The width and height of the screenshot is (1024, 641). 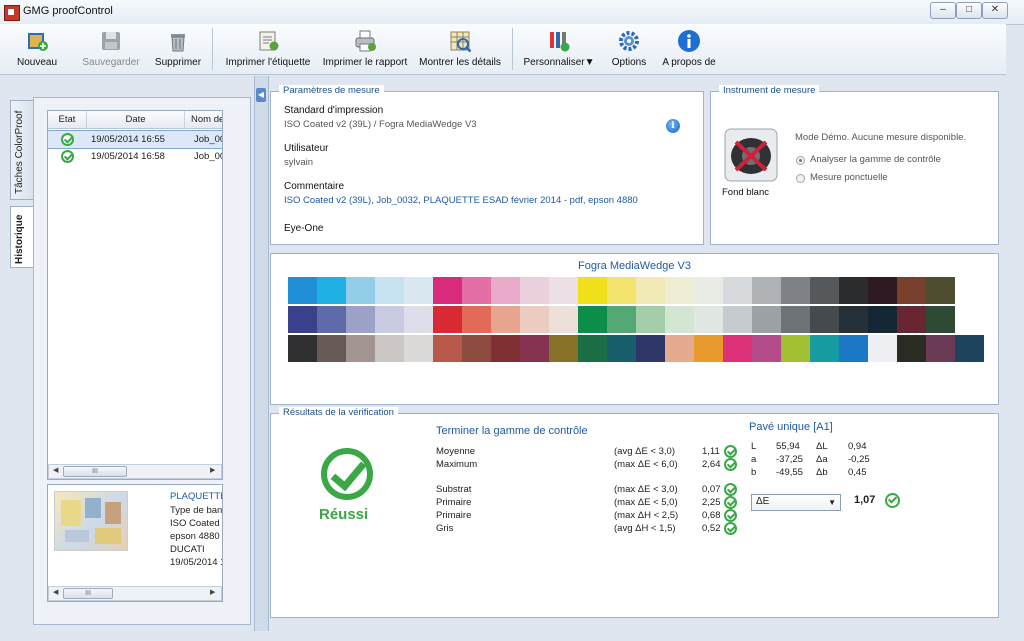 What do you see at coordinates (178, 49) in the screenshot?
I see `delete-button: Supprimer` at bounding box center [178, 49].